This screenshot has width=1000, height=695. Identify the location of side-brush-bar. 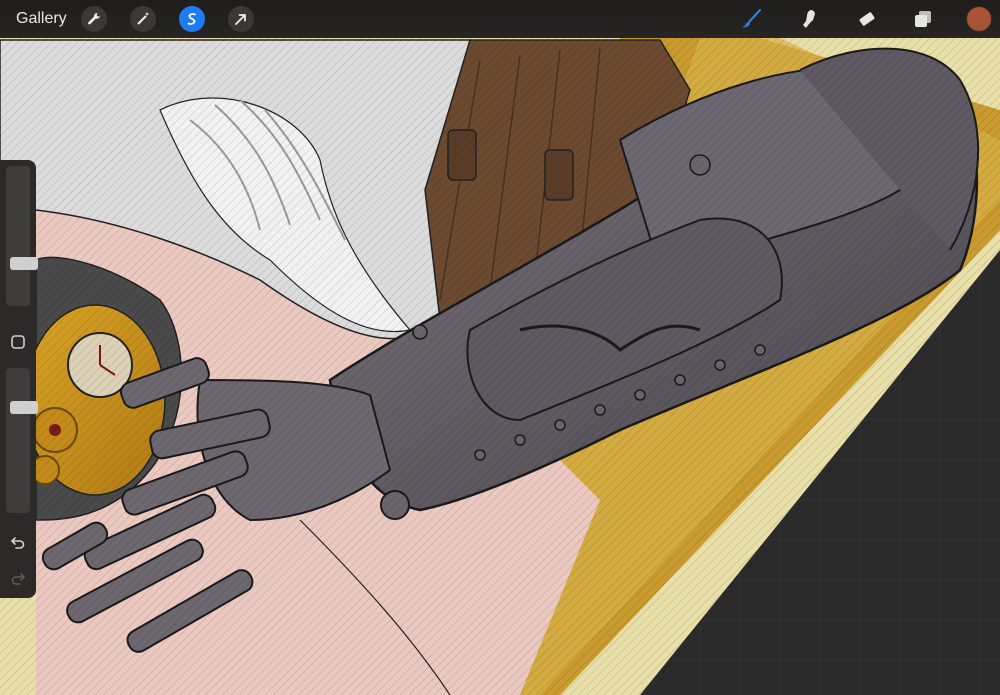
(19, 379).